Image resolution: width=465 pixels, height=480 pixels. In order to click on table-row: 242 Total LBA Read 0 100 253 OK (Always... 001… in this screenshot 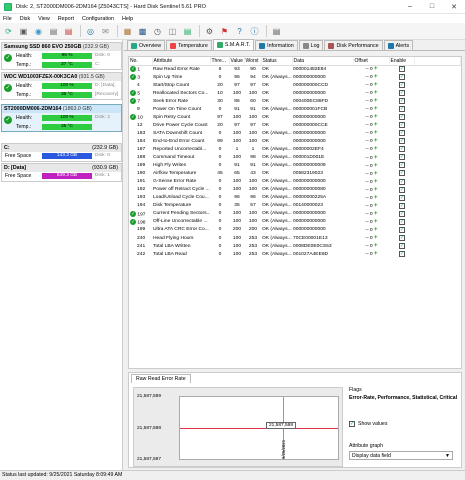, I will do `click(295, 254)`.